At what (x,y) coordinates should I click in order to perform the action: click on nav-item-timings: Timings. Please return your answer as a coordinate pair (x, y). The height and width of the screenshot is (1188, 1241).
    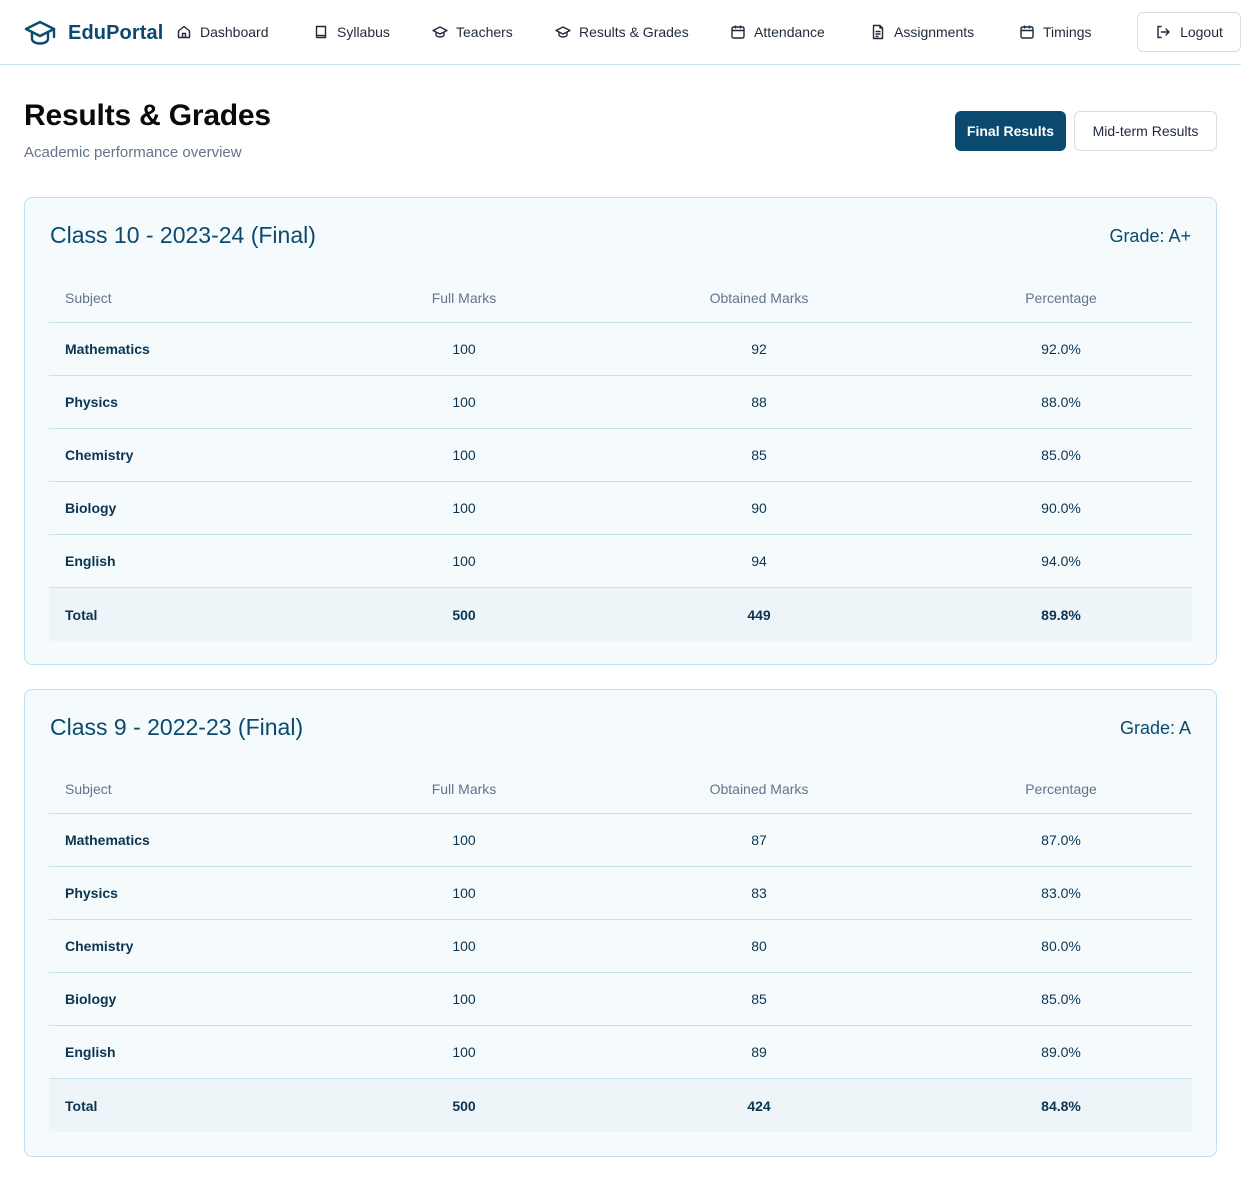
    Looking at the image, I should click on (1055, 32).